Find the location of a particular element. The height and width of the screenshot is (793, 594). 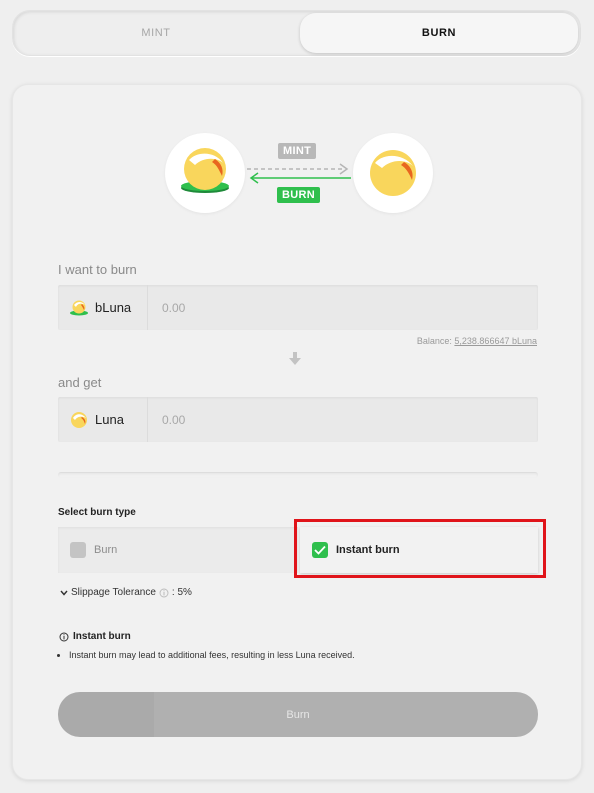

bluna-circle is located at coordinates (205, 173).